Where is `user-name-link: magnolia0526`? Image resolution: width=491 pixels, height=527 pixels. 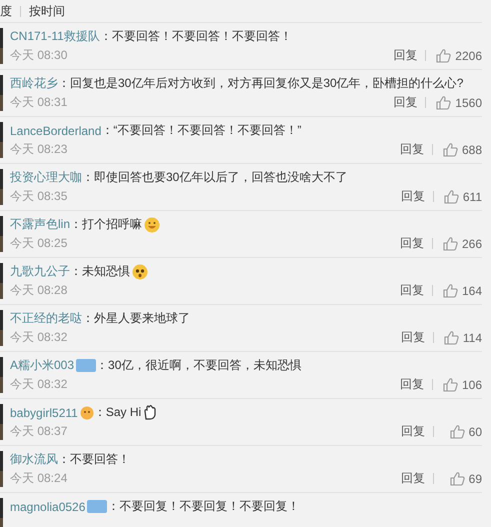 user-name-link: magnolia0526 is located at coordinates (48, 507).